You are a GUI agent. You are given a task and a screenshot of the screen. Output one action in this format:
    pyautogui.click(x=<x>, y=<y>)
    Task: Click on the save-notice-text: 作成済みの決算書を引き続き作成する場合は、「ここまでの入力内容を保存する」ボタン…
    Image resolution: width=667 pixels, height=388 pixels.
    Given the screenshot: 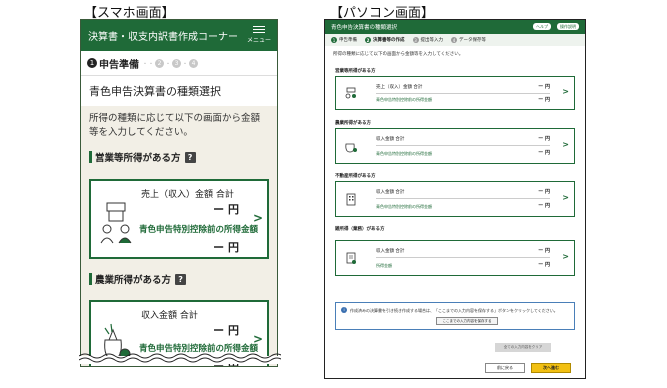 What is the action you would take?
    pyautogui.click(x=454, y=310)
    